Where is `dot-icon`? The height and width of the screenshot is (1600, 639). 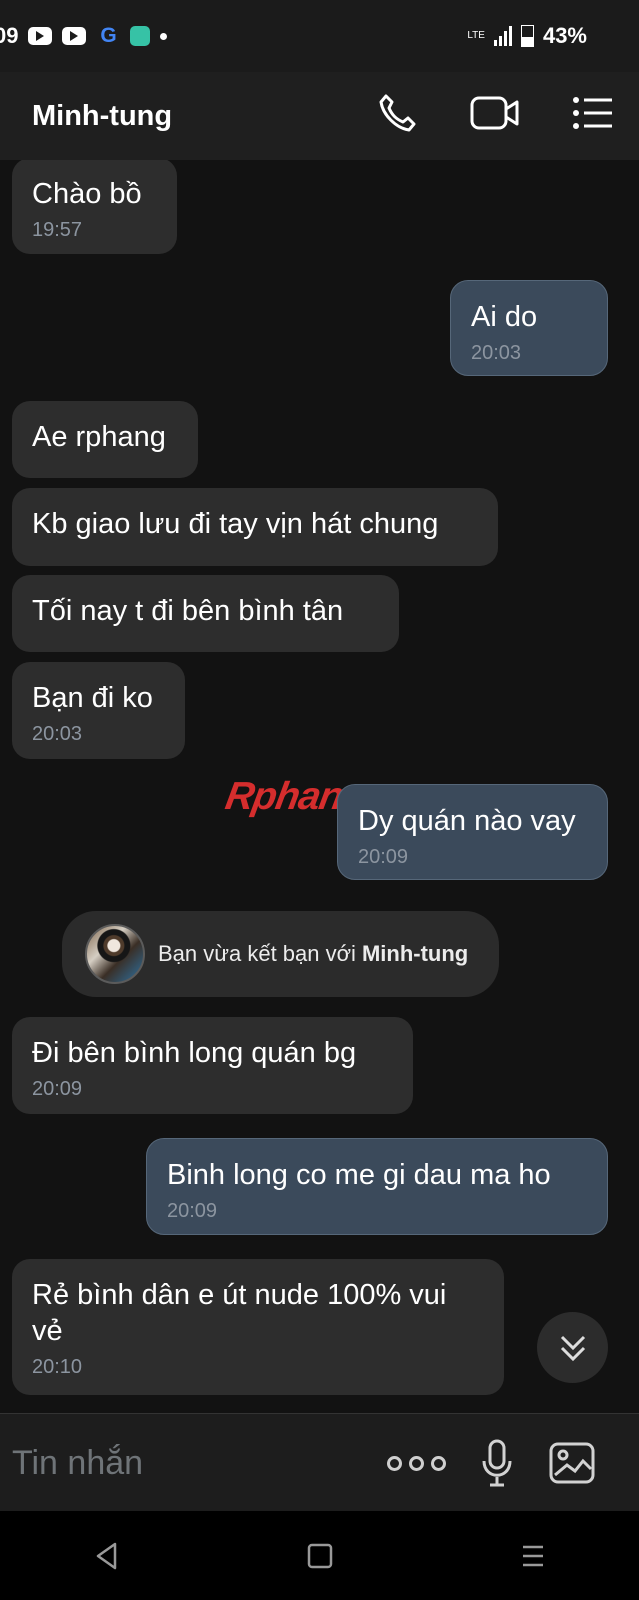
dot-icon is located at coordinates (164, 36).